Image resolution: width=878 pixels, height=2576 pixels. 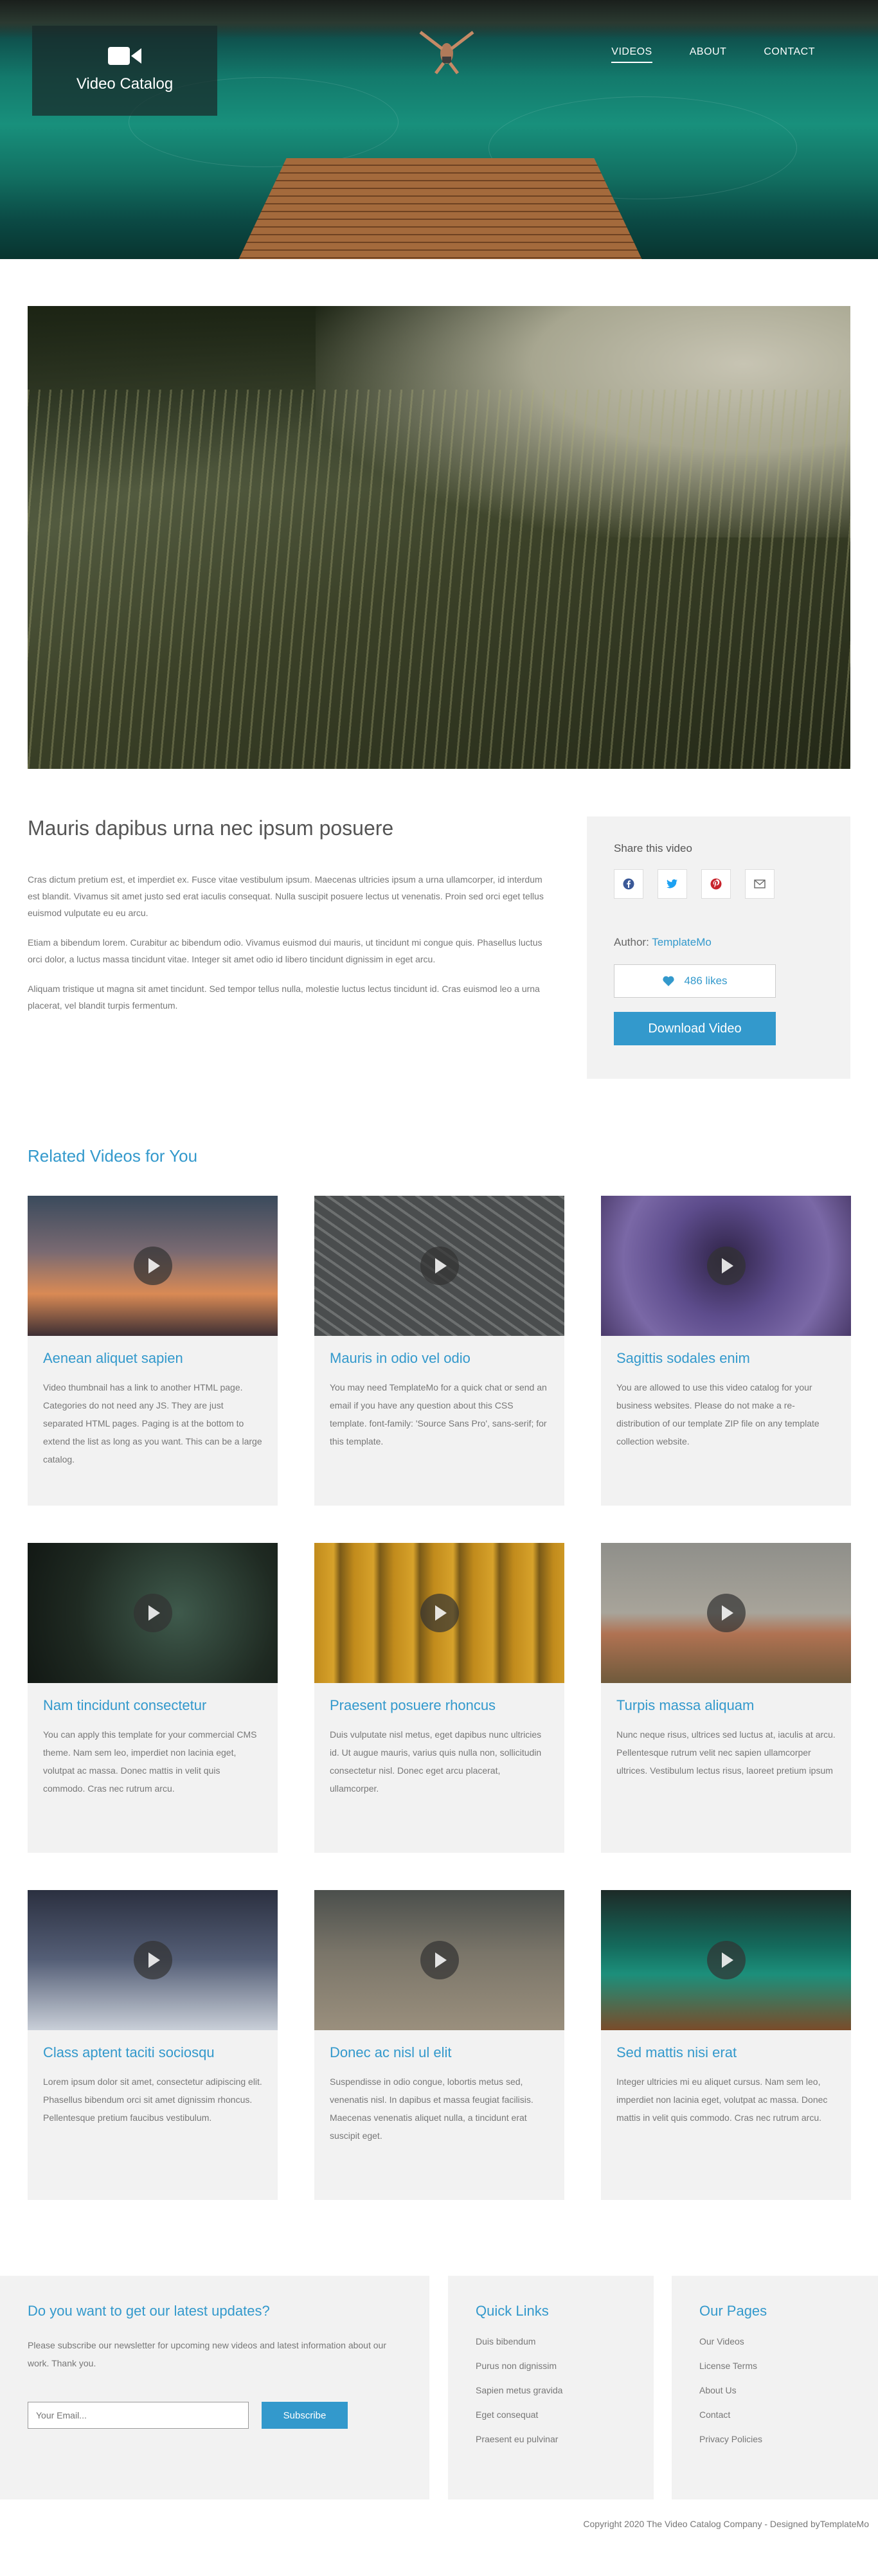 What do you see at coordinates (726, 1705) in the screenshot?
I see `card-title: Turpis massa aliquam` at bounding box center [726, 1705].